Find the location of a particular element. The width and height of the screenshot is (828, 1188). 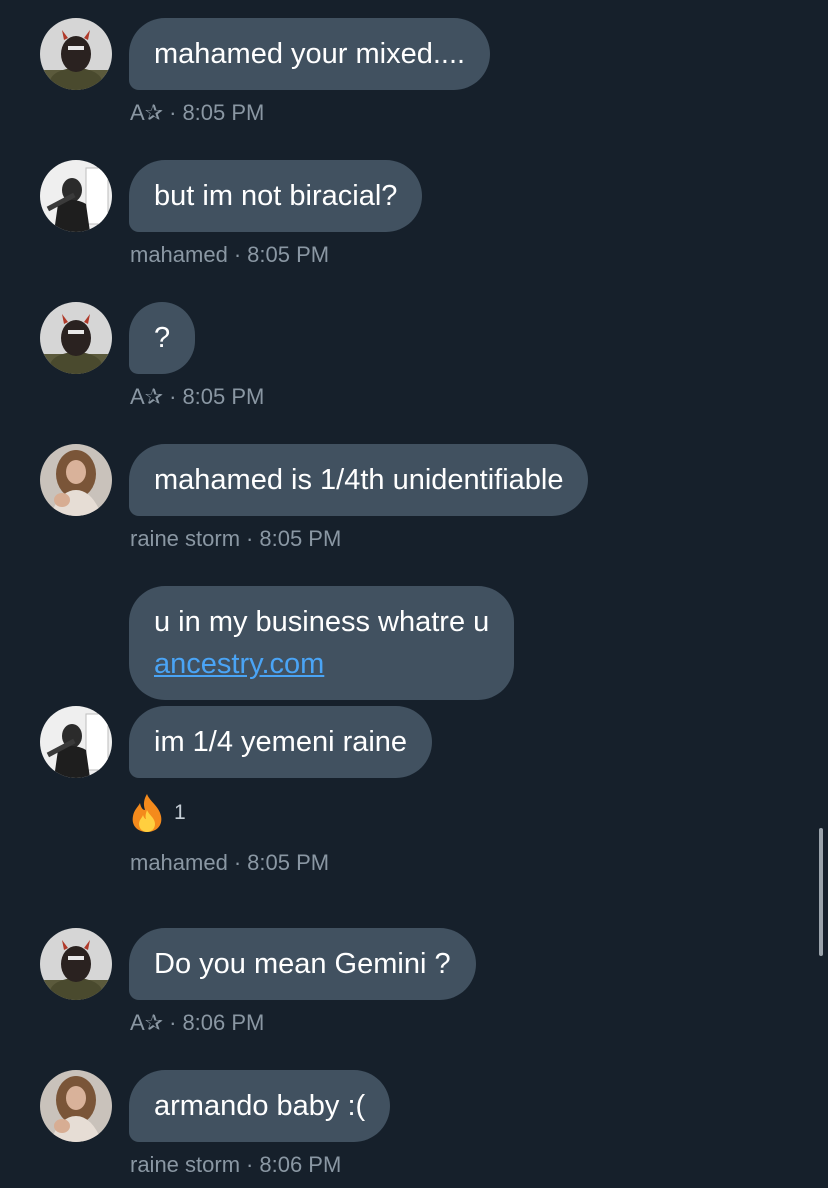

scrollbar is located at coordinates (821, 892).